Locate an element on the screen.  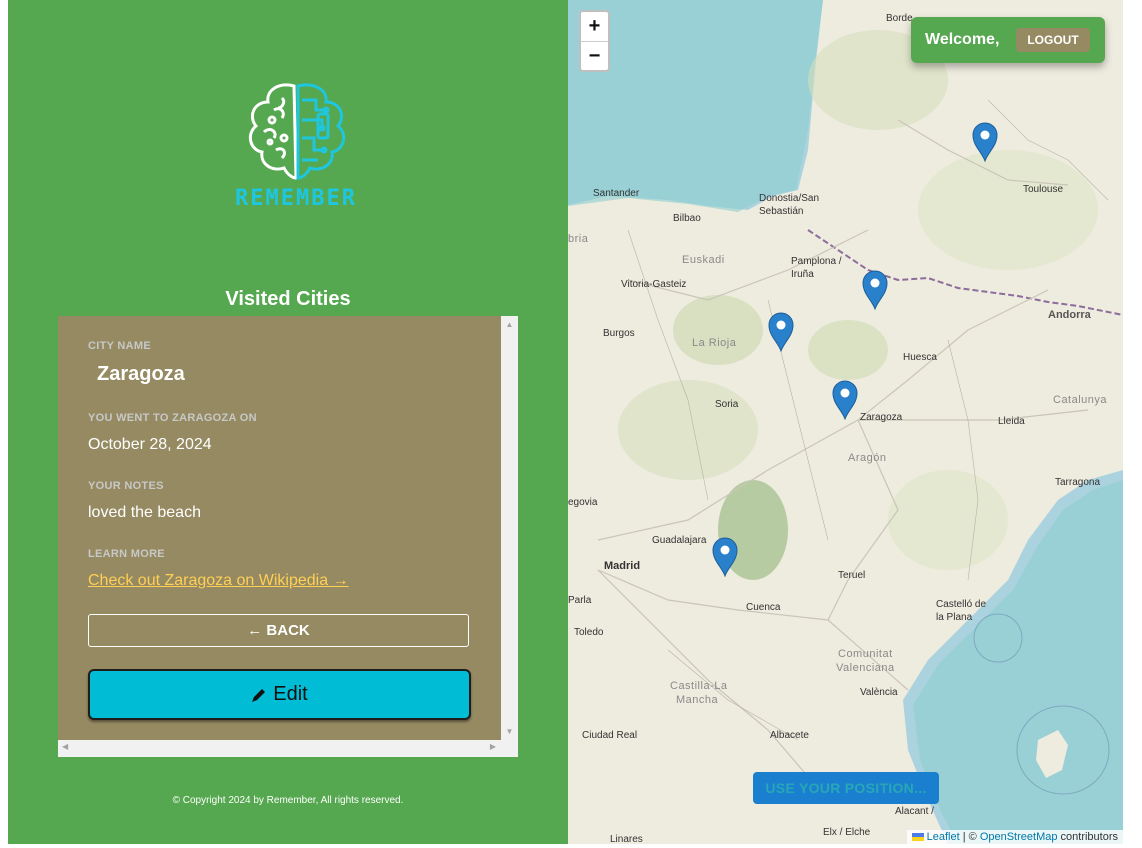
scroll-right-icon: ▶ is located at coordinates (493, 746).